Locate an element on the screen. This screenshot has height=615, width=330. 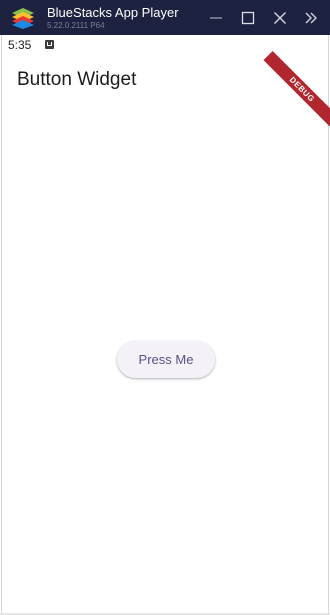
minimize-button is located at coordinates (216, 18).